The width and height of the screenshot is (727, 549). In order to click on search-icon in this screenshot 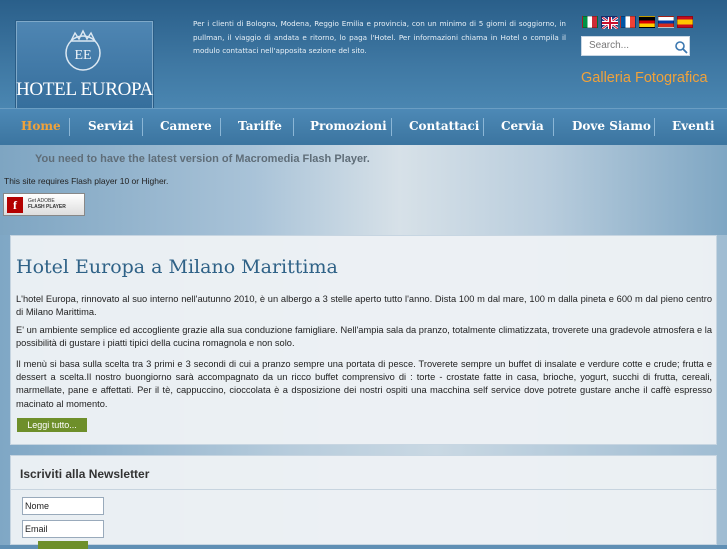, I will do `click(681, 47)`.